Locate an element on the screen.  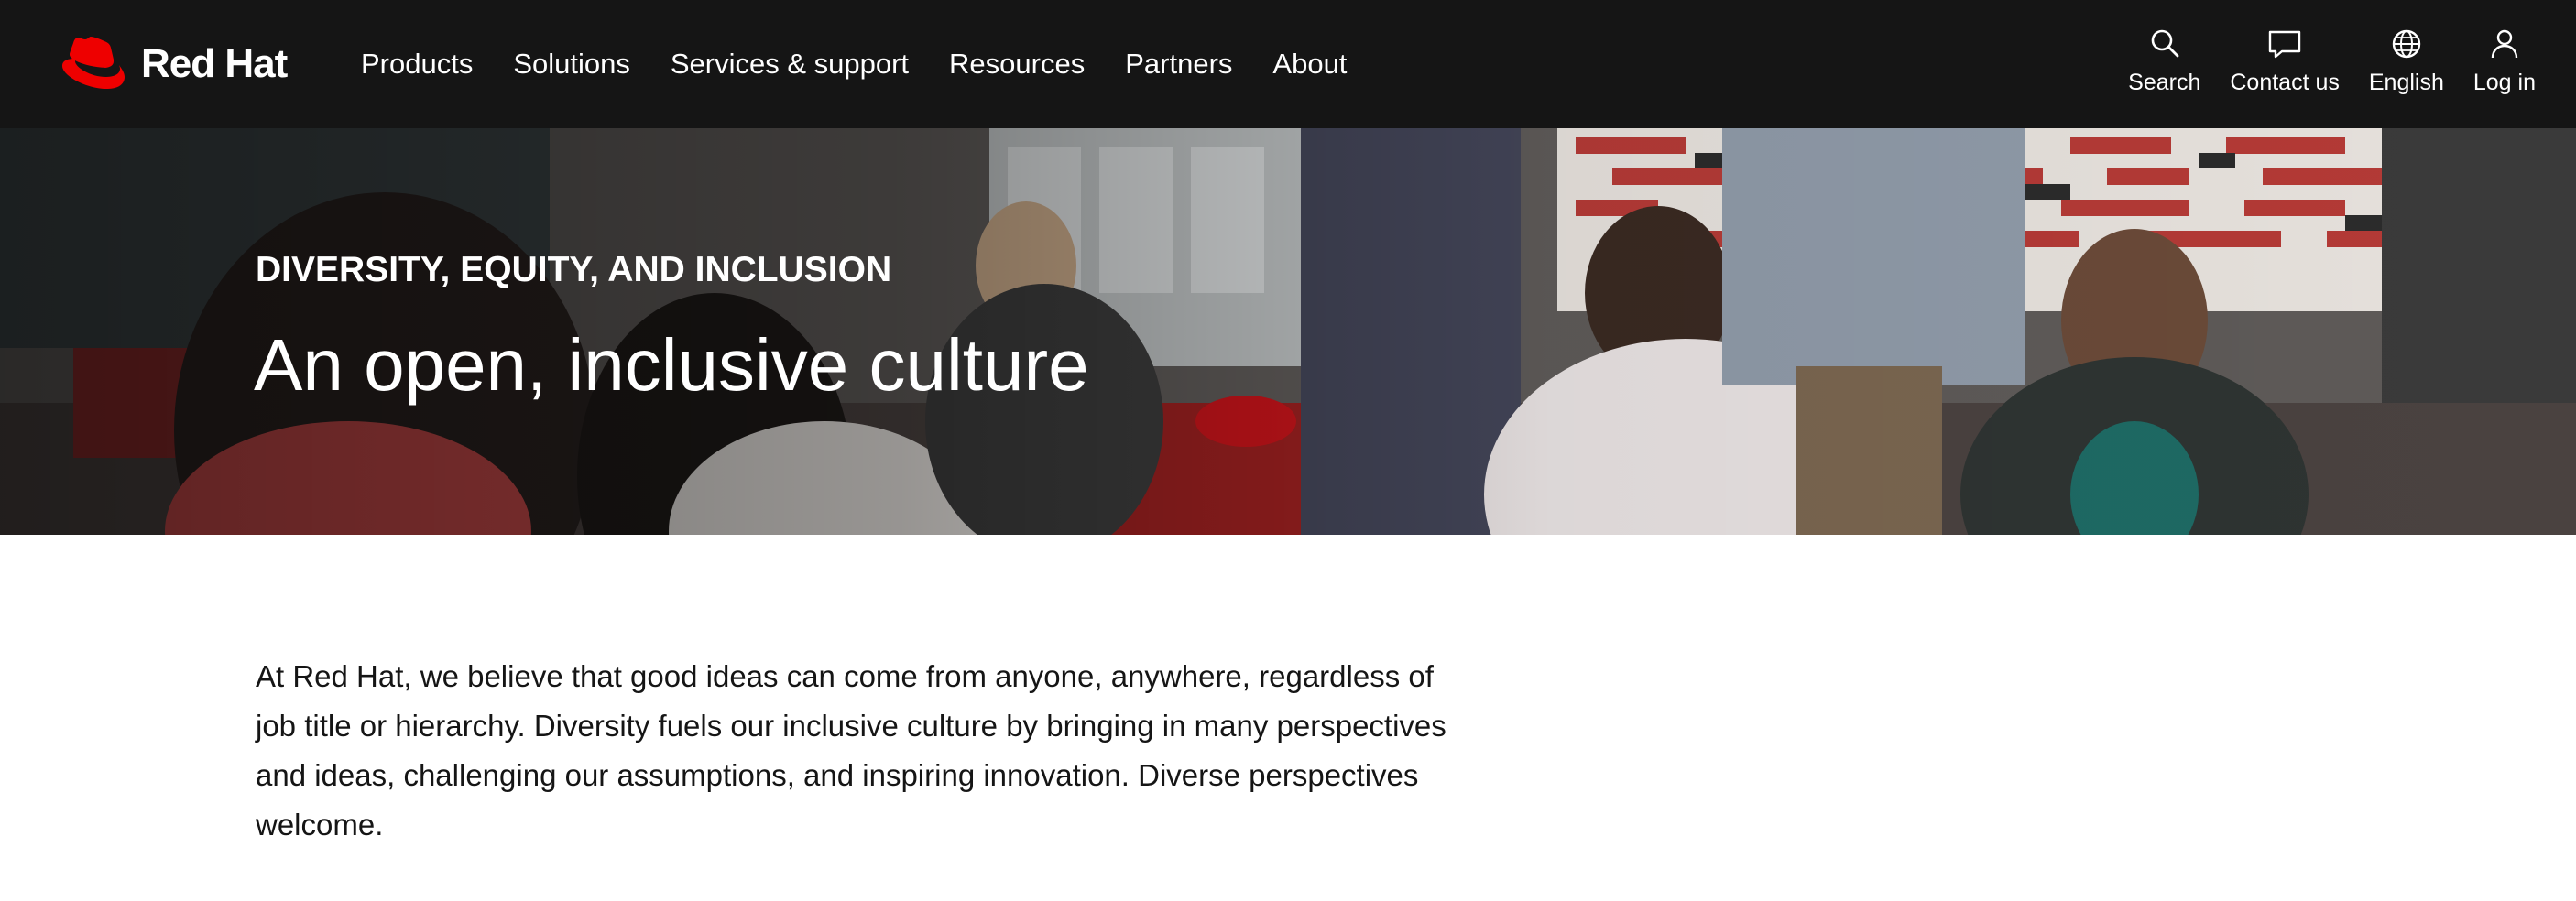
log-in-button: Log in is located at coordinates (2505, 48).